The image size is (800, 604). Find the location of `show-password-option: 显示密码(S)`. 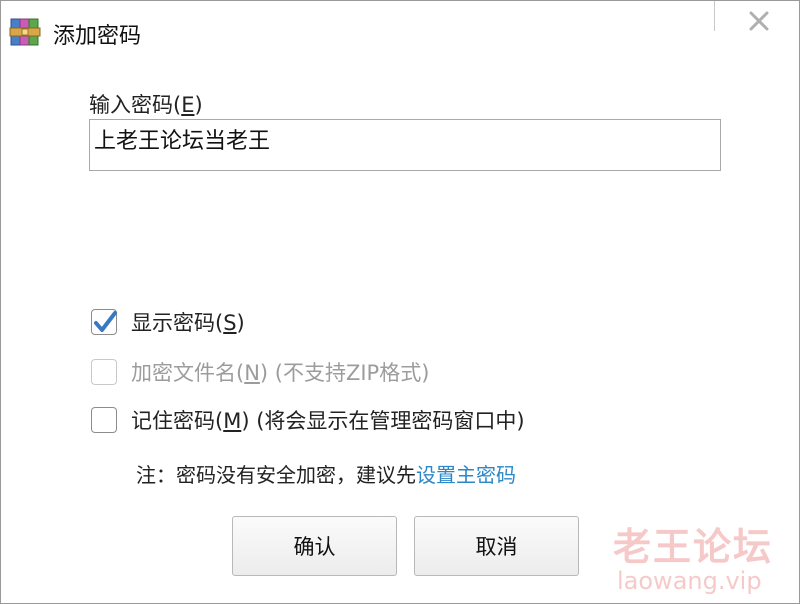

show-password-option: 显示密码(S) is located at coordinates (168, 322).